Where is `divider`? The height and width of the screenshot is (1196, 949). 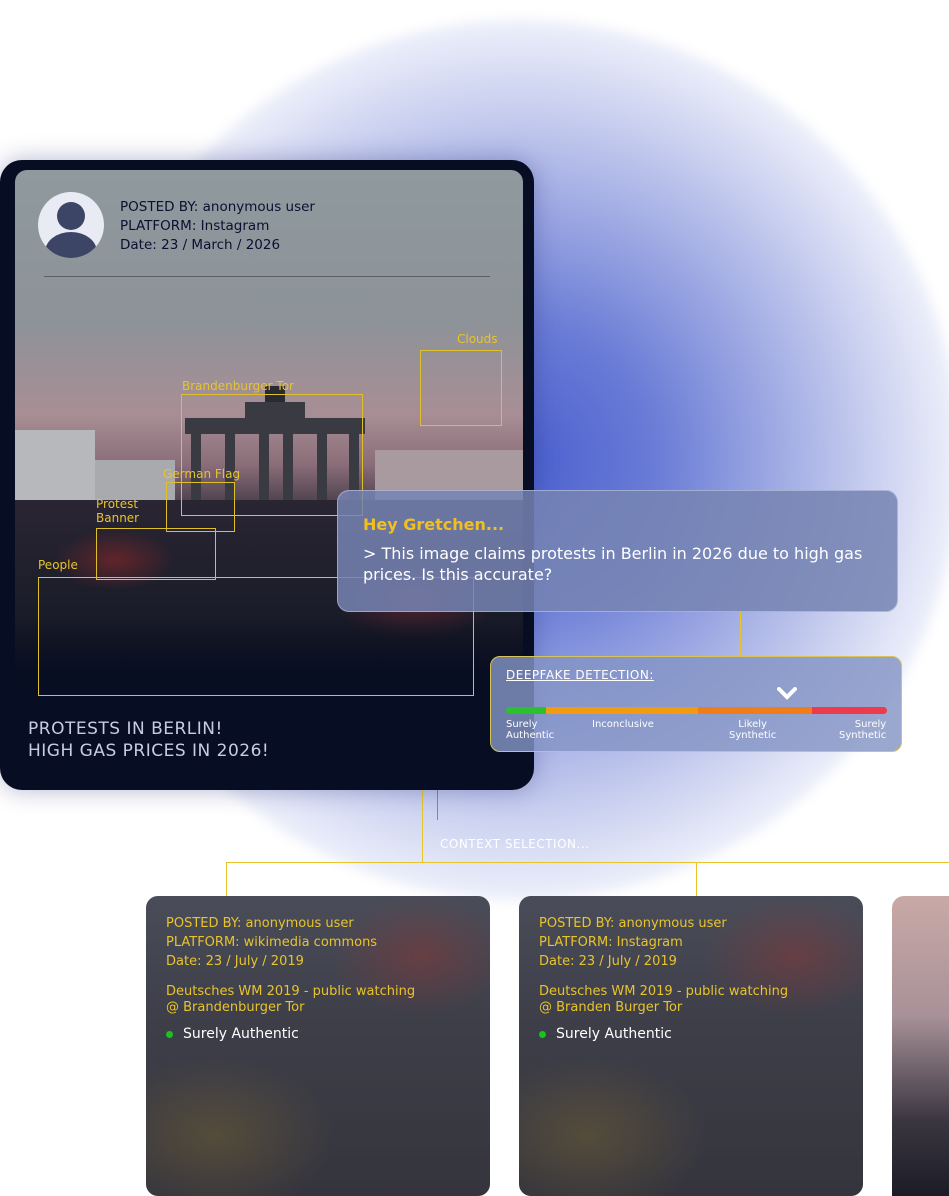
divider is located at coordinates (267, 276).